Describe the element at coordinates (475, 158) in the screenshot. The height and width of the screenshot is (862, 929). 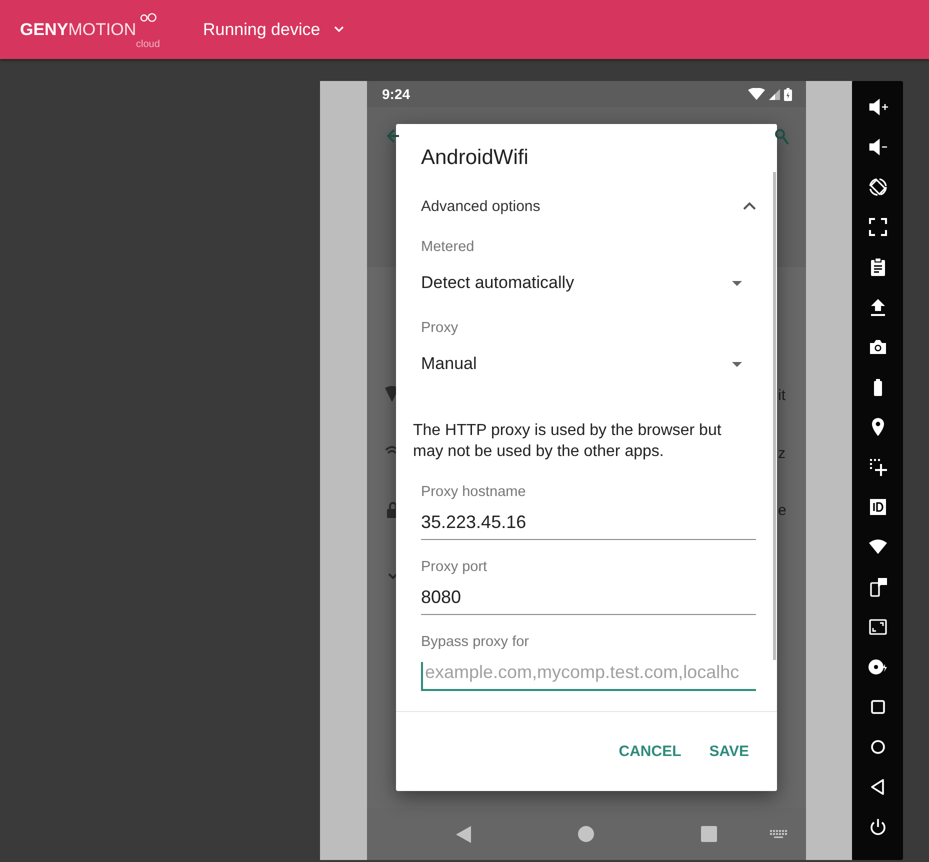
I see `dialog-title: AndroidWifi` at that location.